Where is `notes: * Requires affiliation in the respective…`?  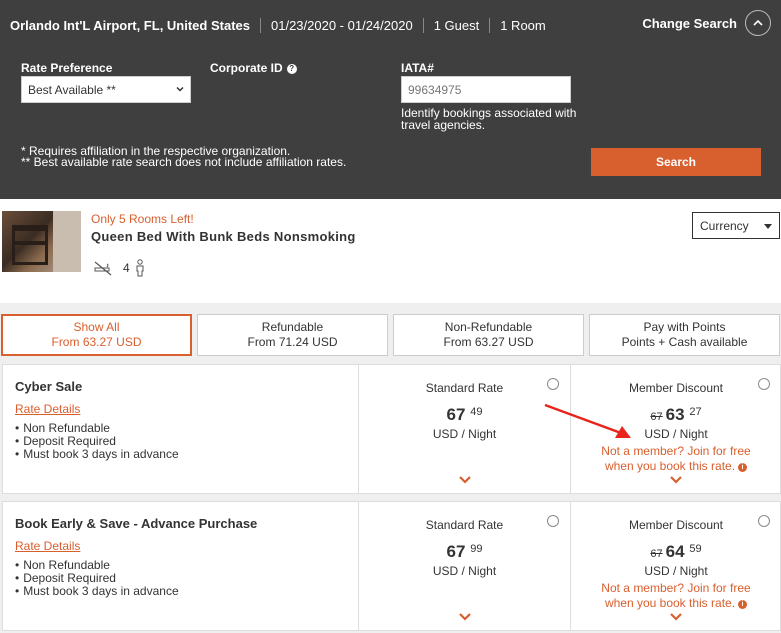
notes: * Requires affiliation in the respective… is located at coordinates (184, 157).